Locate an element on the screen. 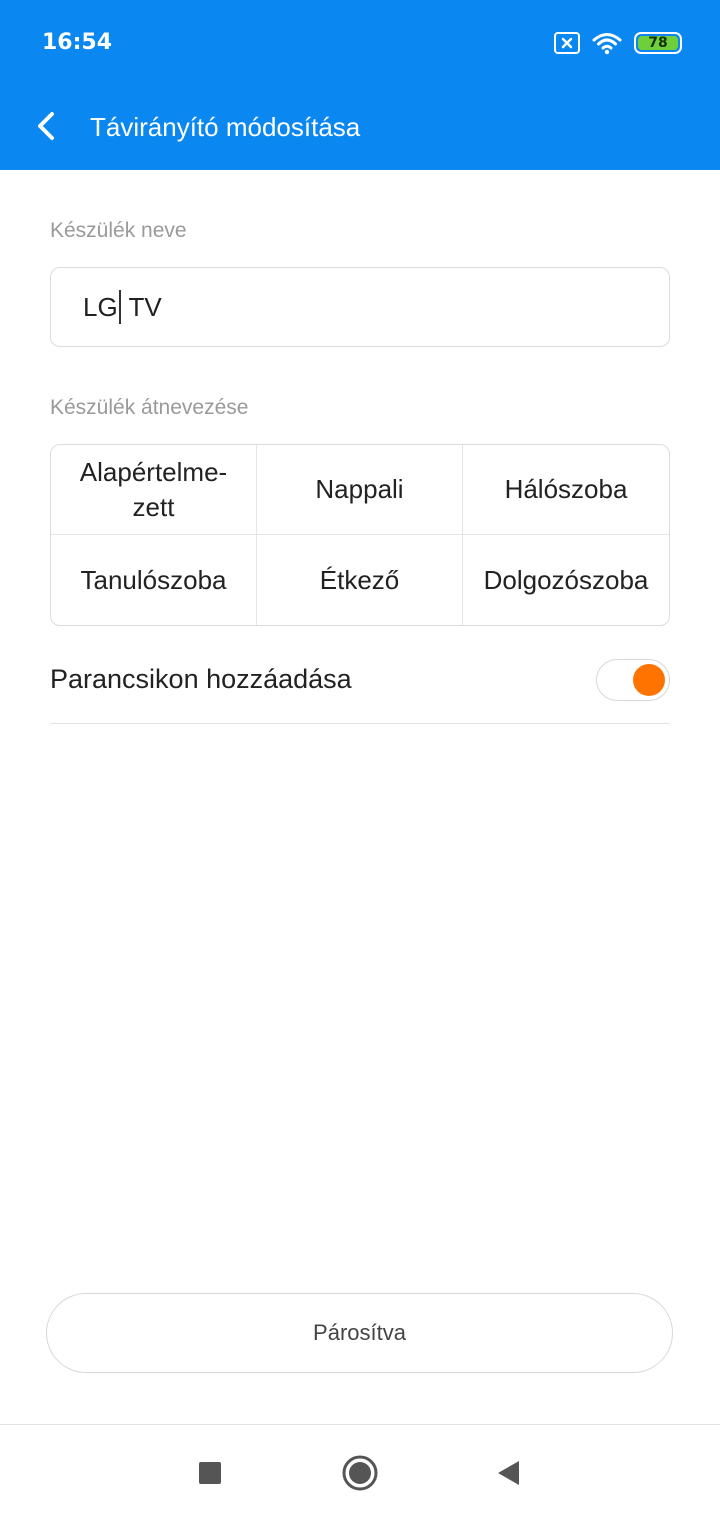  title-bar: Távirányító módosítása is located at coordinates (360, 128).